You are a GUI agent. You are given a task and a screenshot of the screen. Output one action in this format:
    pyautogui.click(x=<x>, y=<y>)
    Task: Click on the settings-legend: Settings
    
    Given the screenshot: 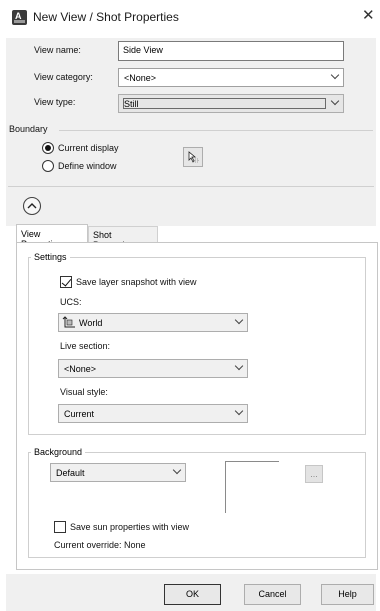 What is the action you would take?
    pyautogui.click(x=50, y=257)
    